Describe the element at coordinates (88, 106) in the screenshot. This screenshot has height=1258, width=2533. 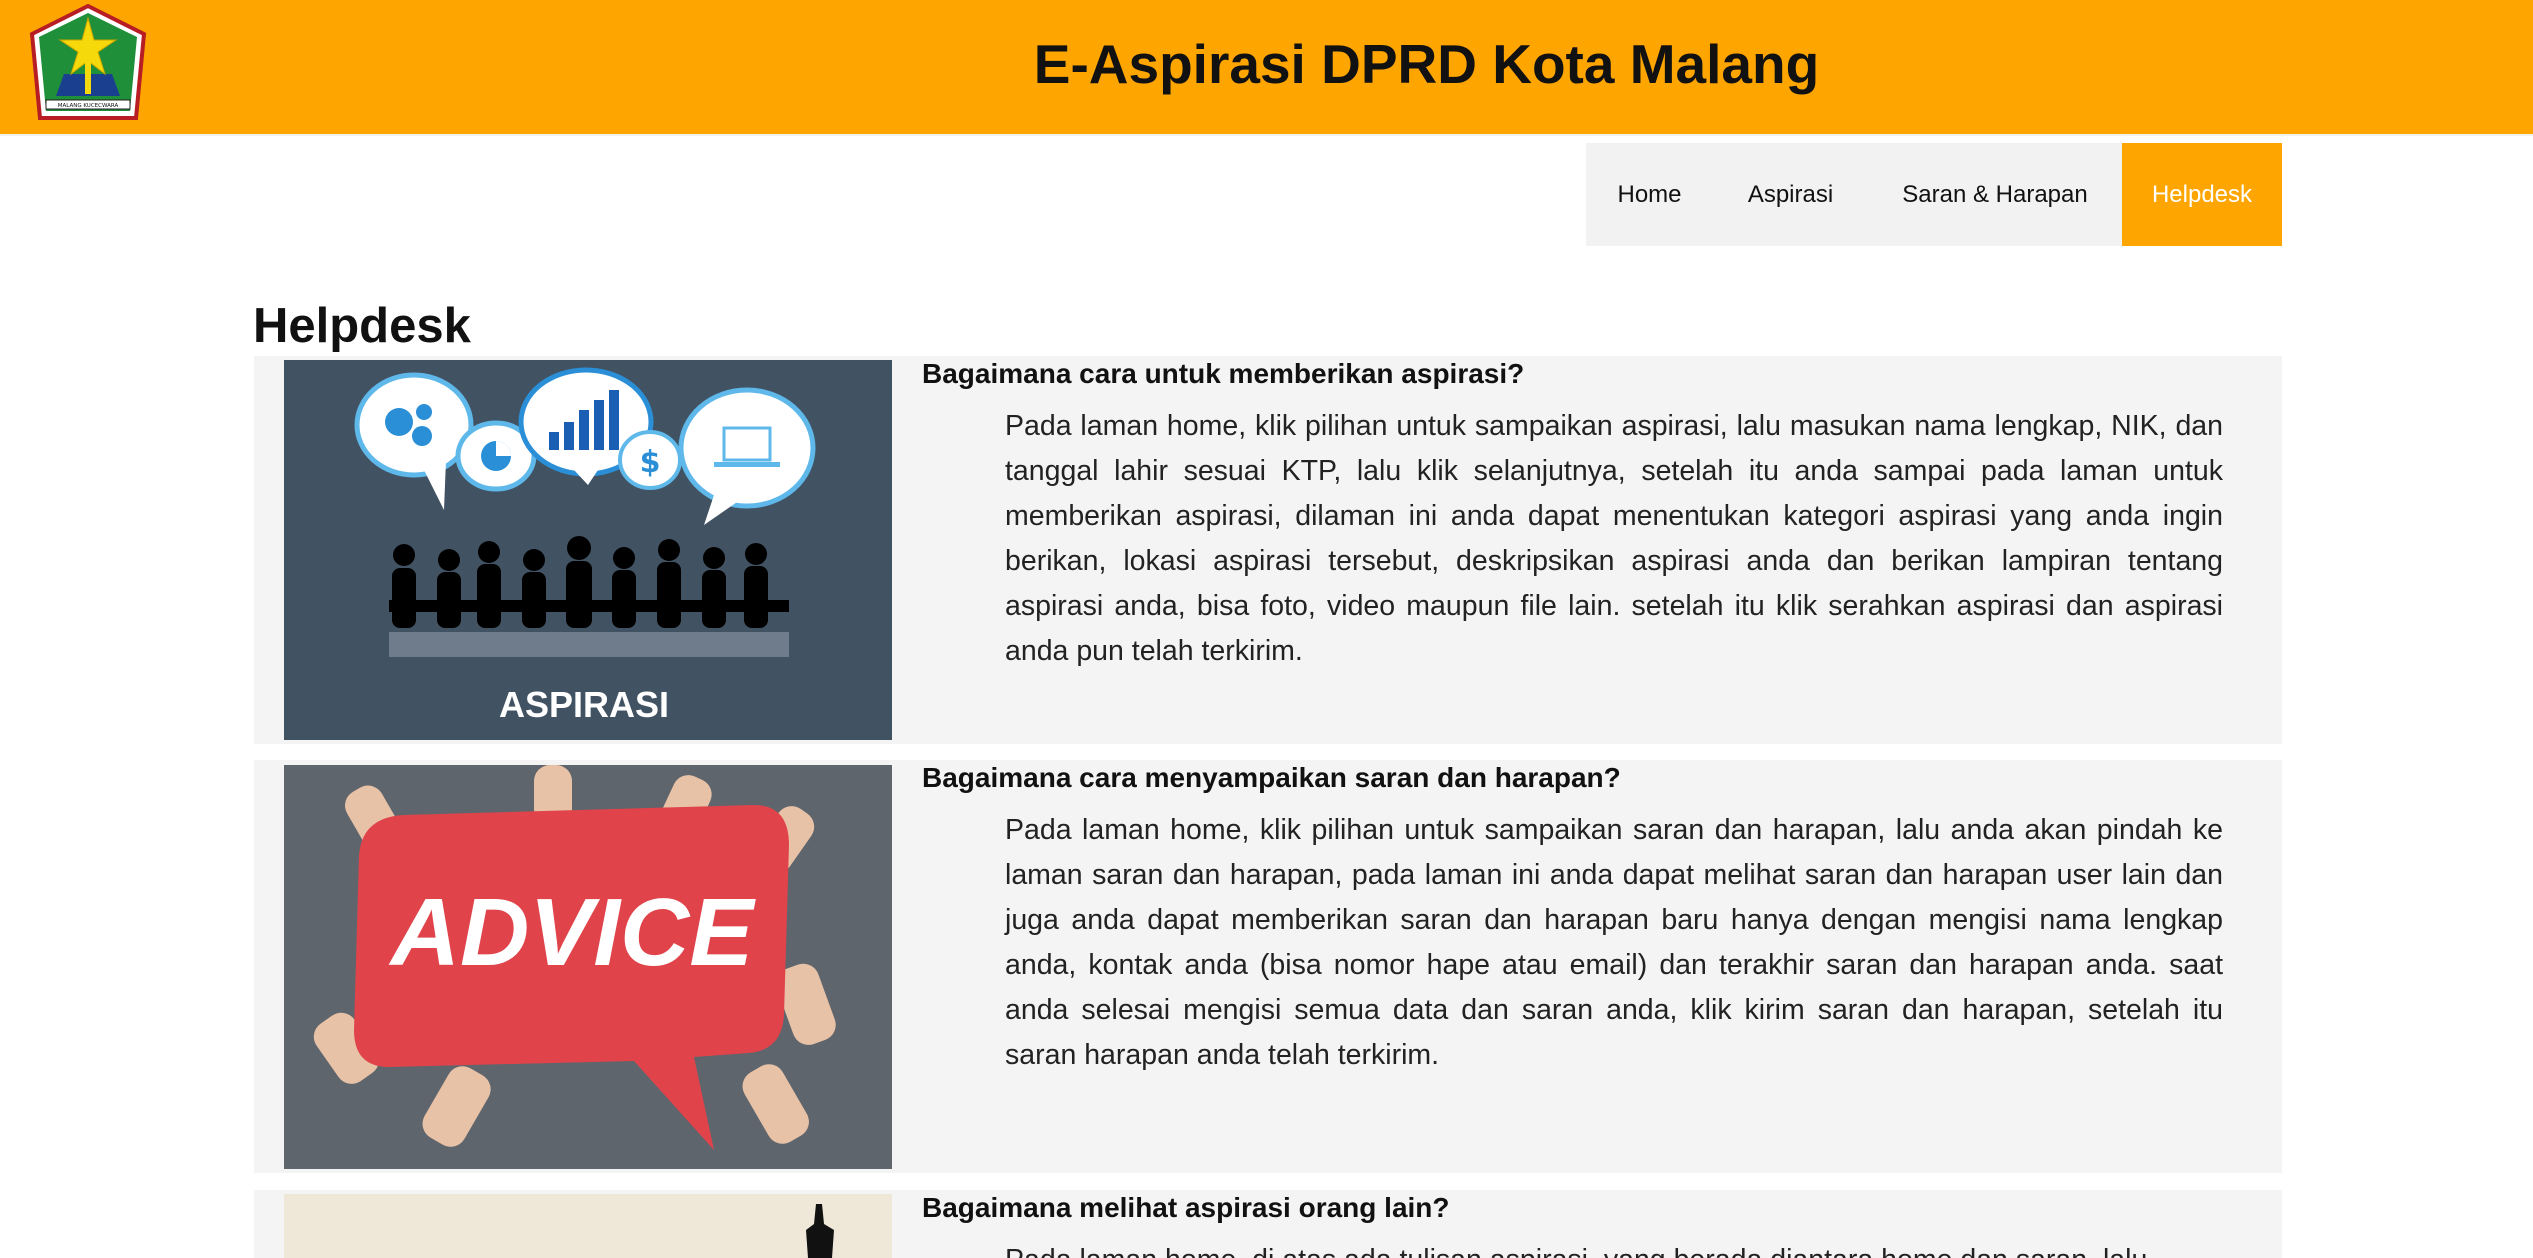
I see `logo-motto: MALANG KUCECWARA` at that location.